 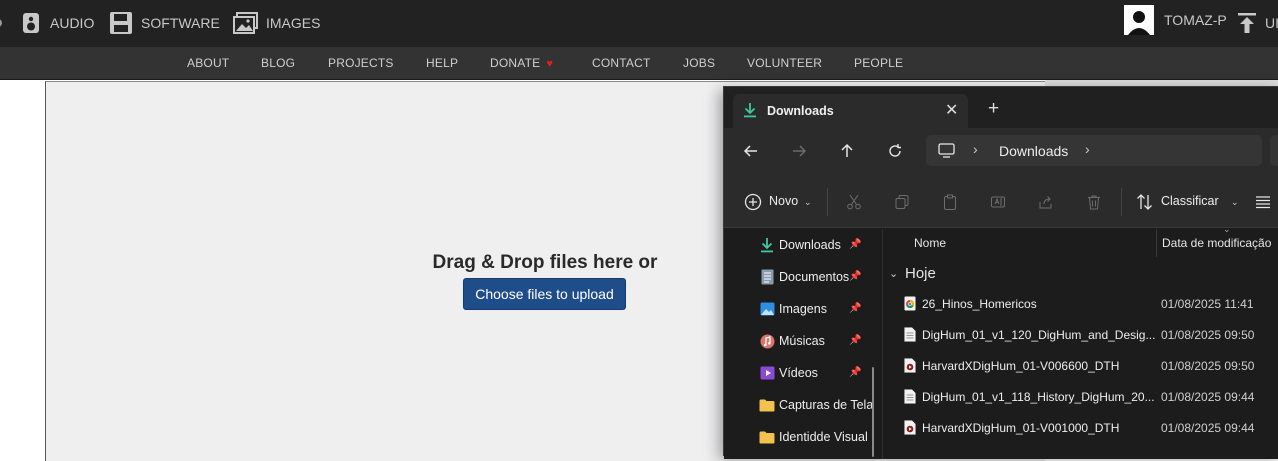 What do you see at coordinates (753, 202) in the screenshot?
I see `new-plus-icon` at bounding box center [753, 202].